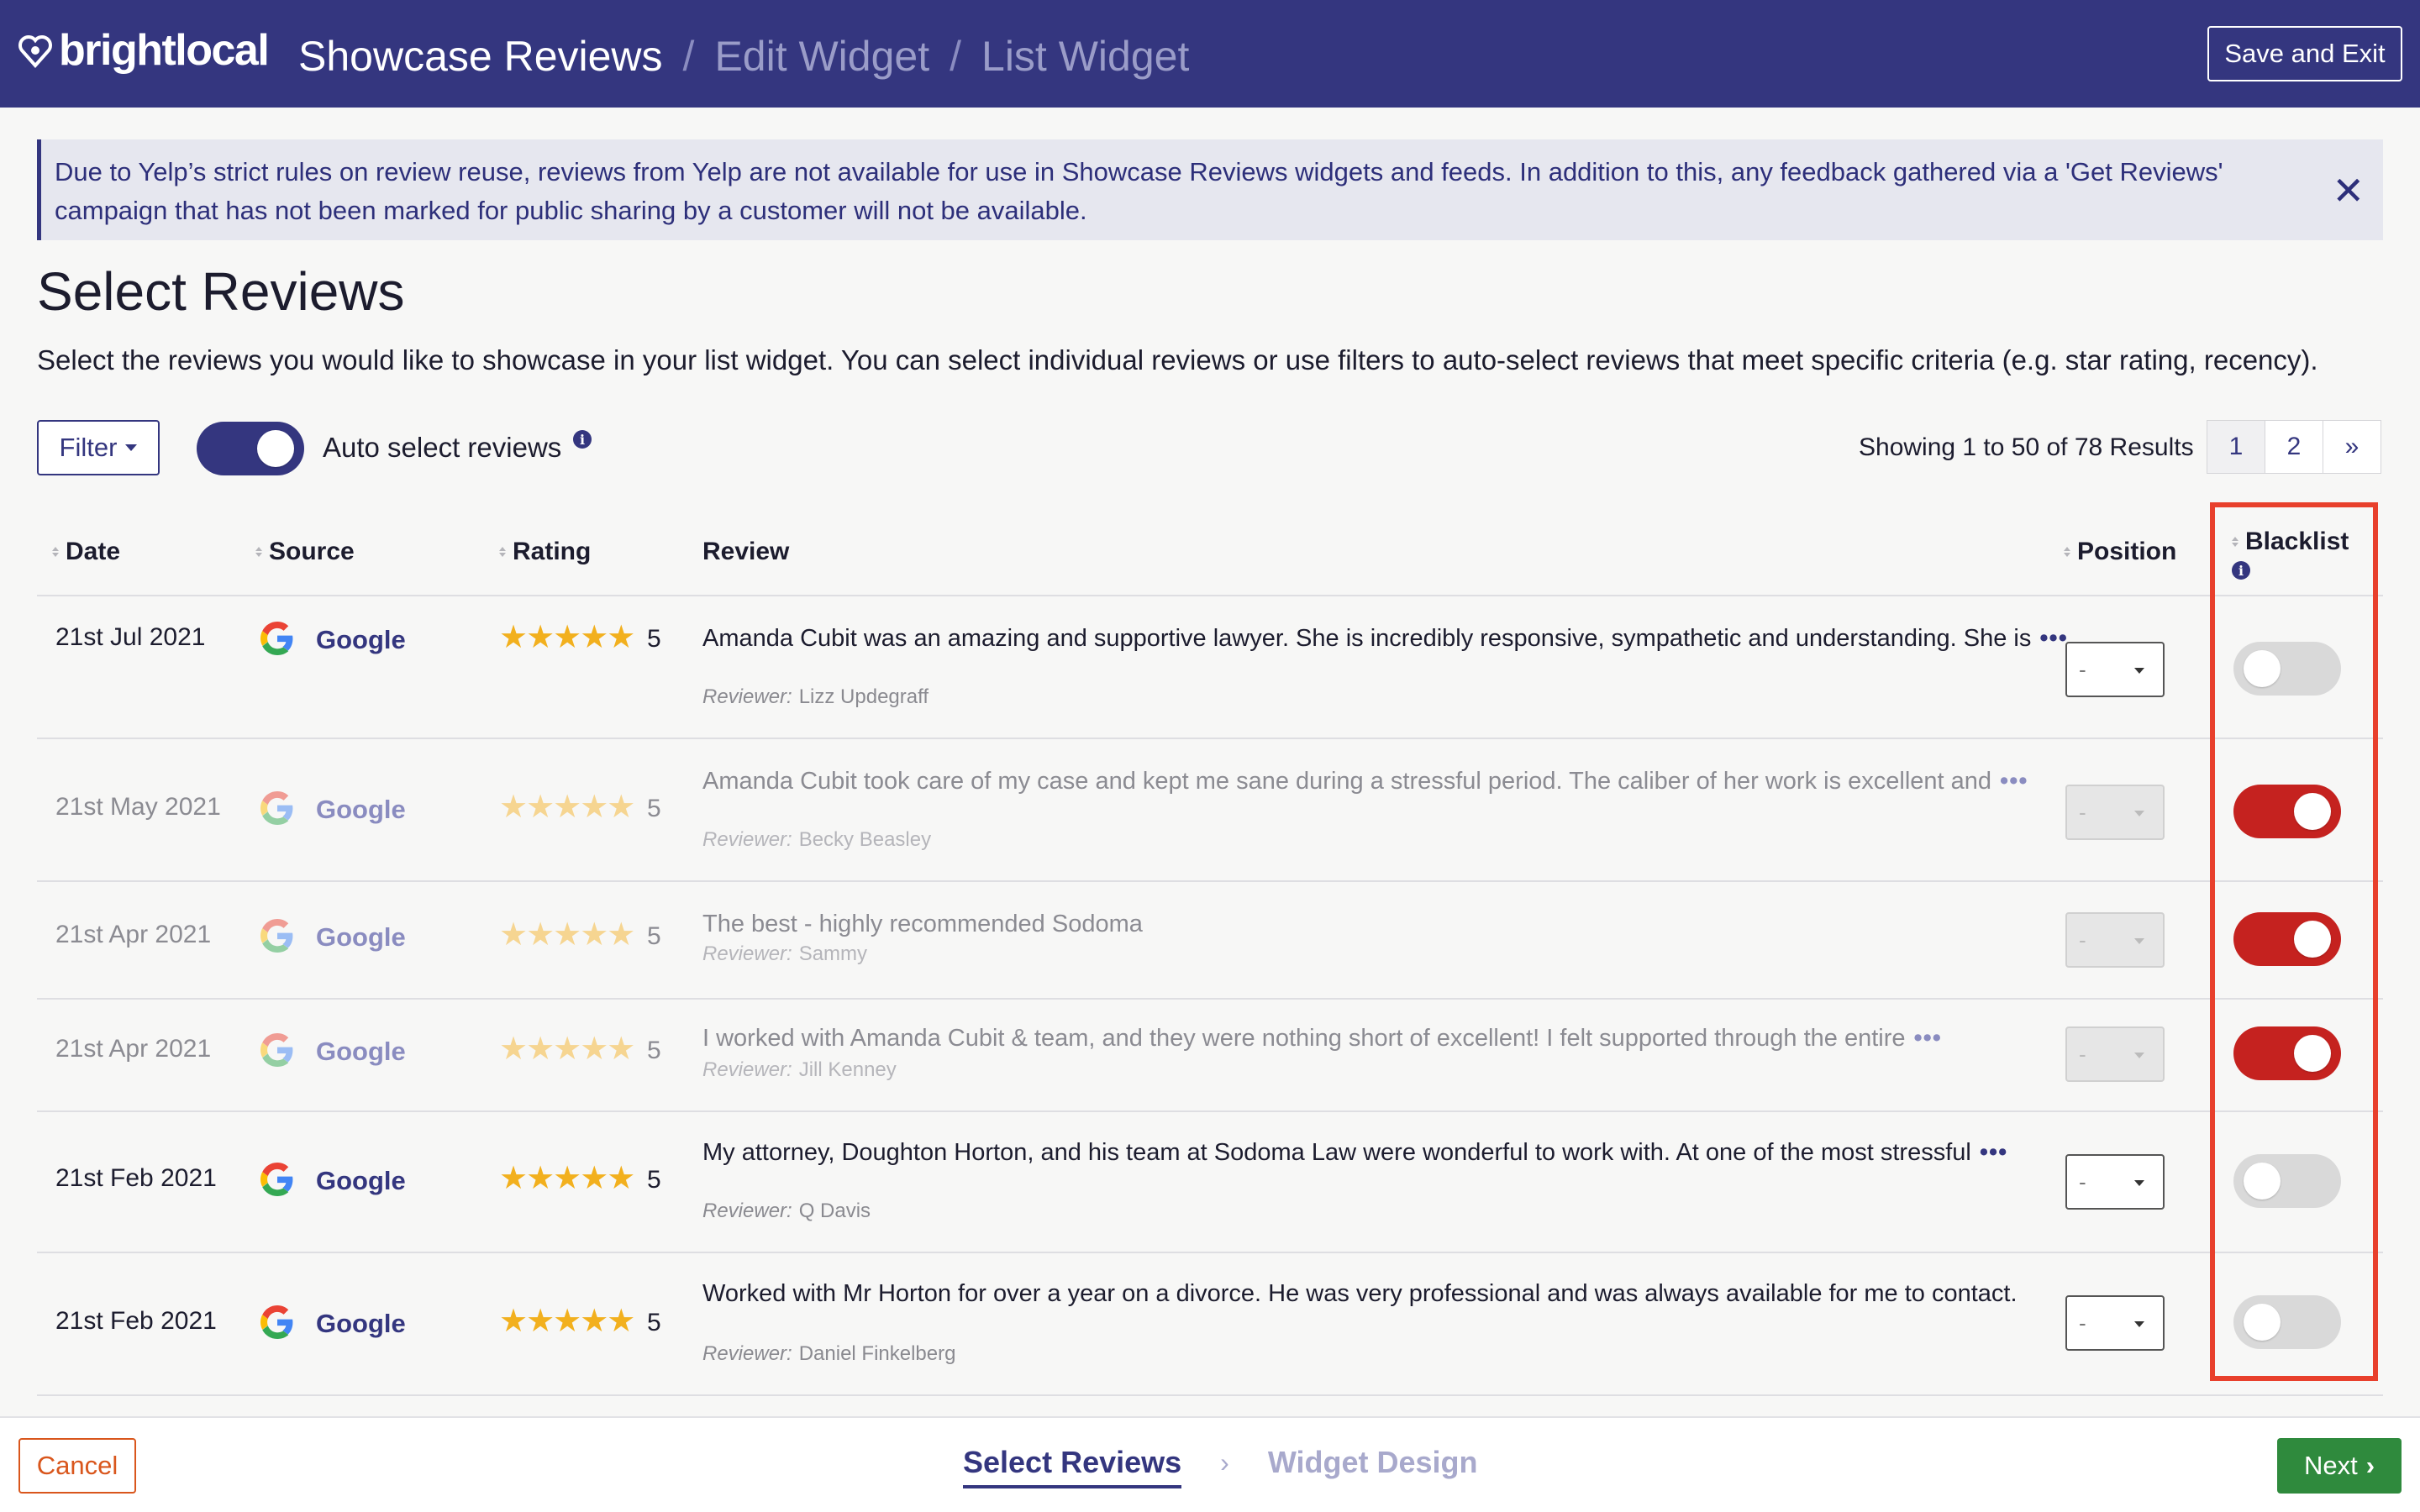 The image size is (2420, 1512). Describe the element at coordinates (88, 447) in the screenshot. I see `filter-label: Filter` at that location.